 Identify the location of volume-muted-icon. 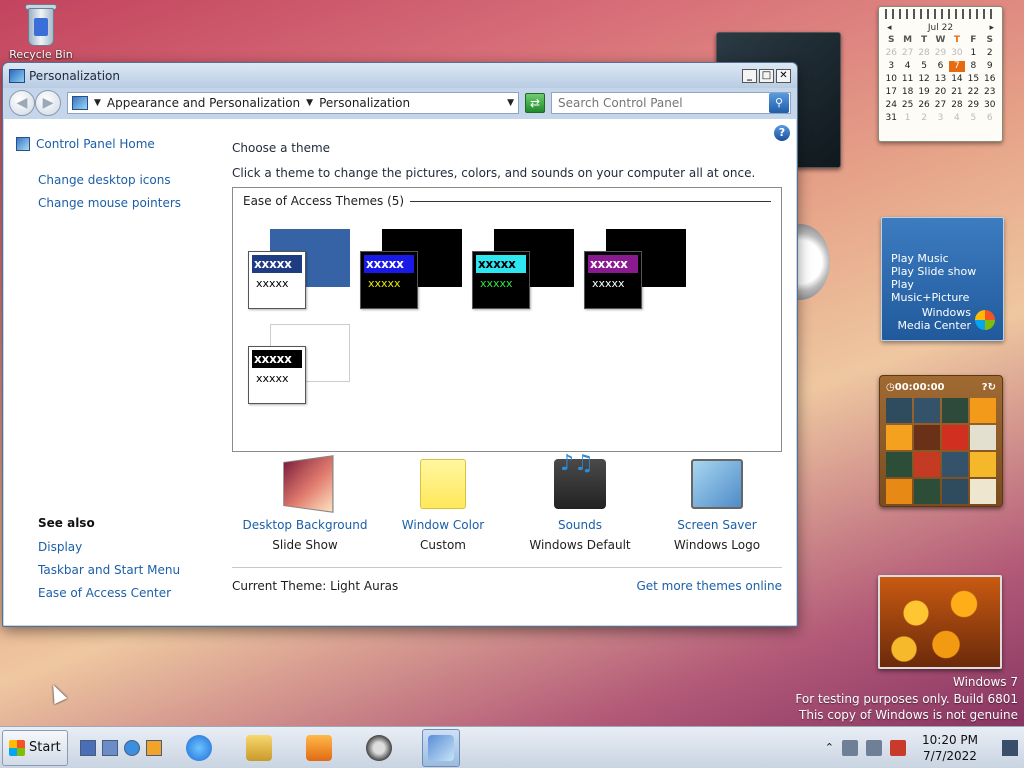
(898, 747).